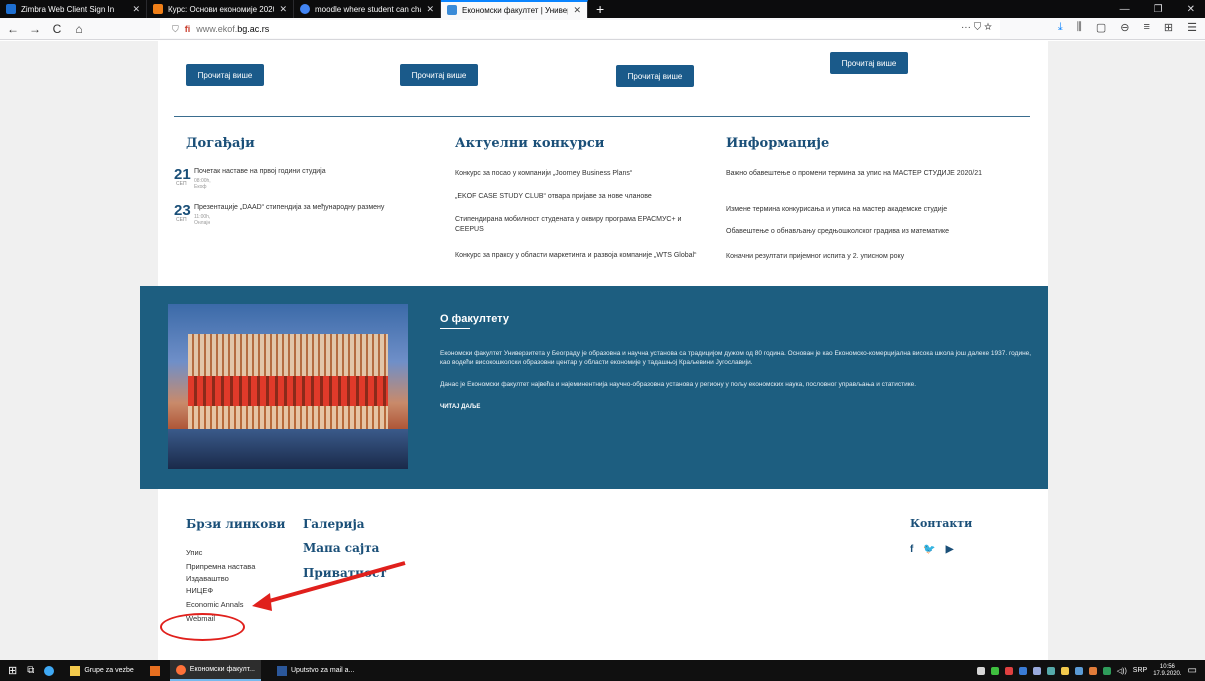 This screenshot has width=1205, height=681. What do you see at coordinates (158, 9) in the screenshot?
I see `moodle-favicon-icon` at bounding box center [158, 9].